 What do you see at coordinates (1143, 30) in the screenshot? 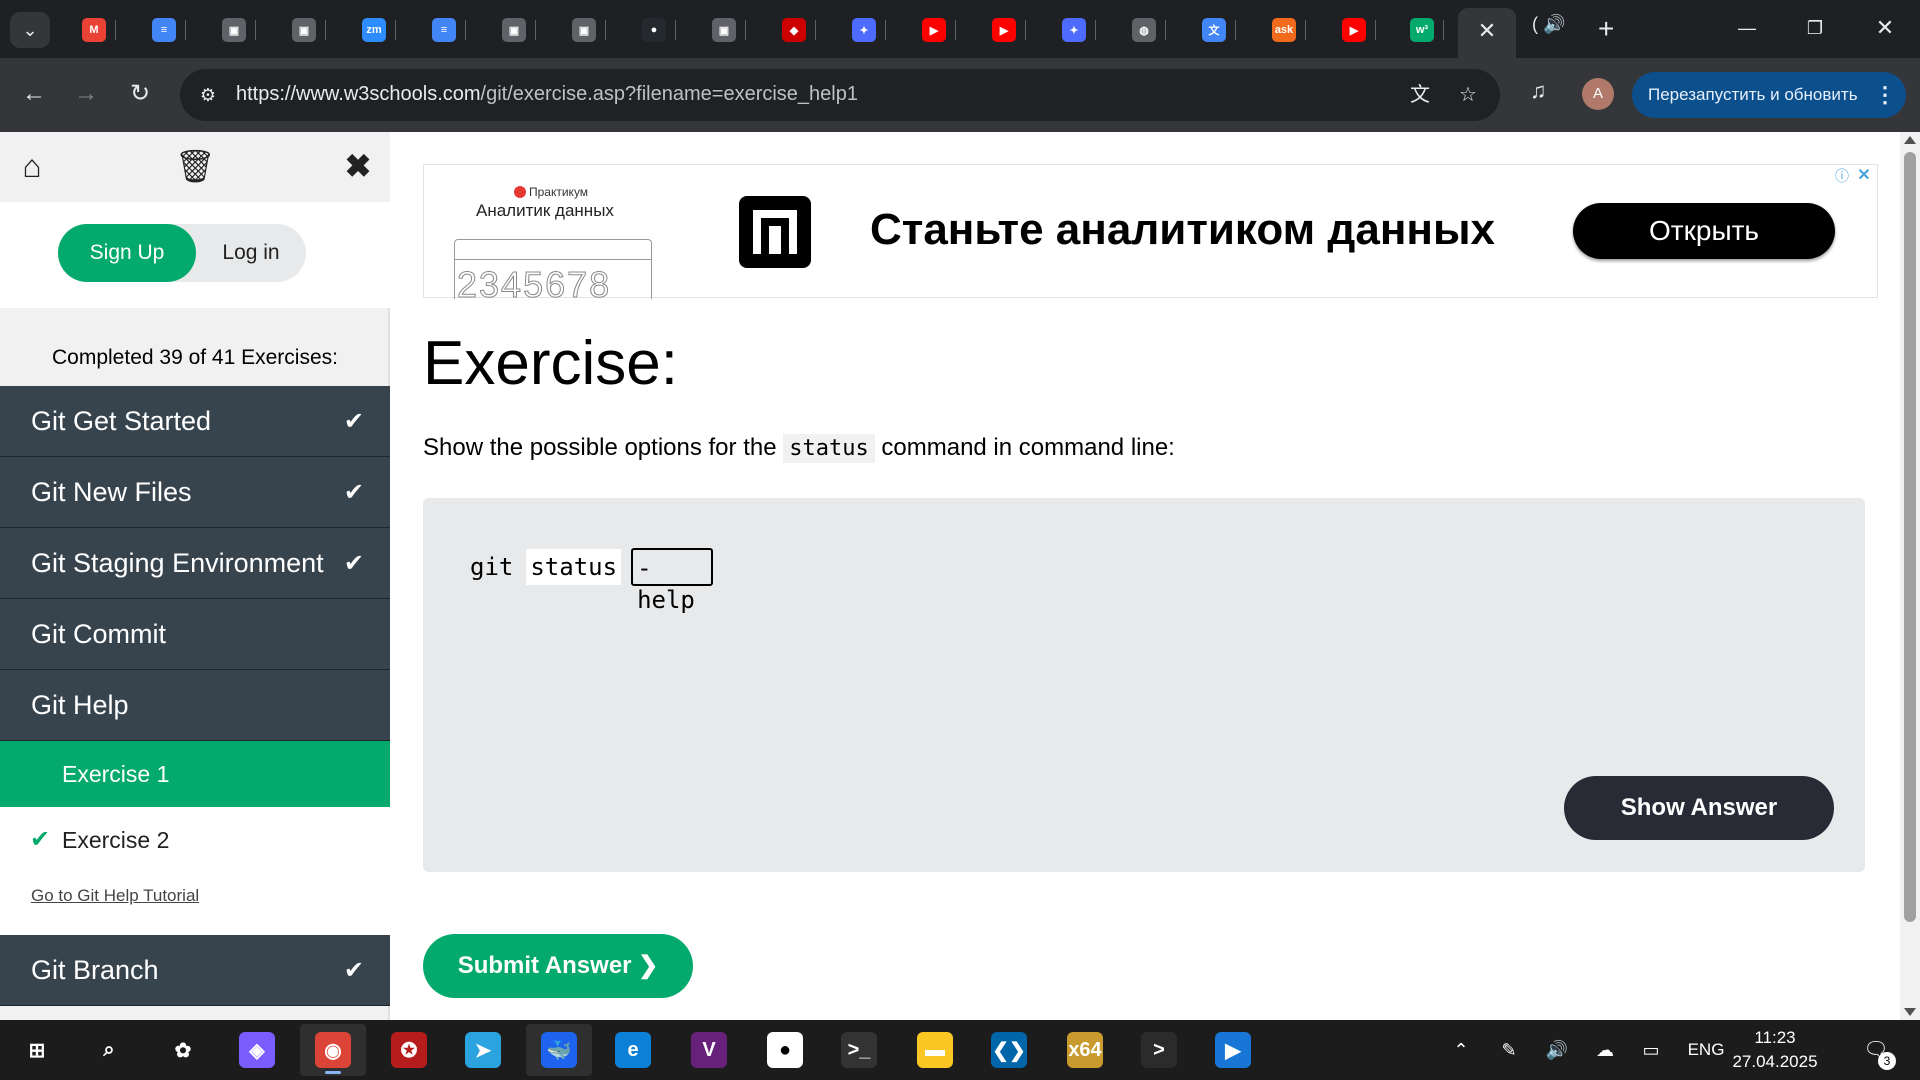
I see `browser-tab: ◍` at bounding box center [1143, 30].